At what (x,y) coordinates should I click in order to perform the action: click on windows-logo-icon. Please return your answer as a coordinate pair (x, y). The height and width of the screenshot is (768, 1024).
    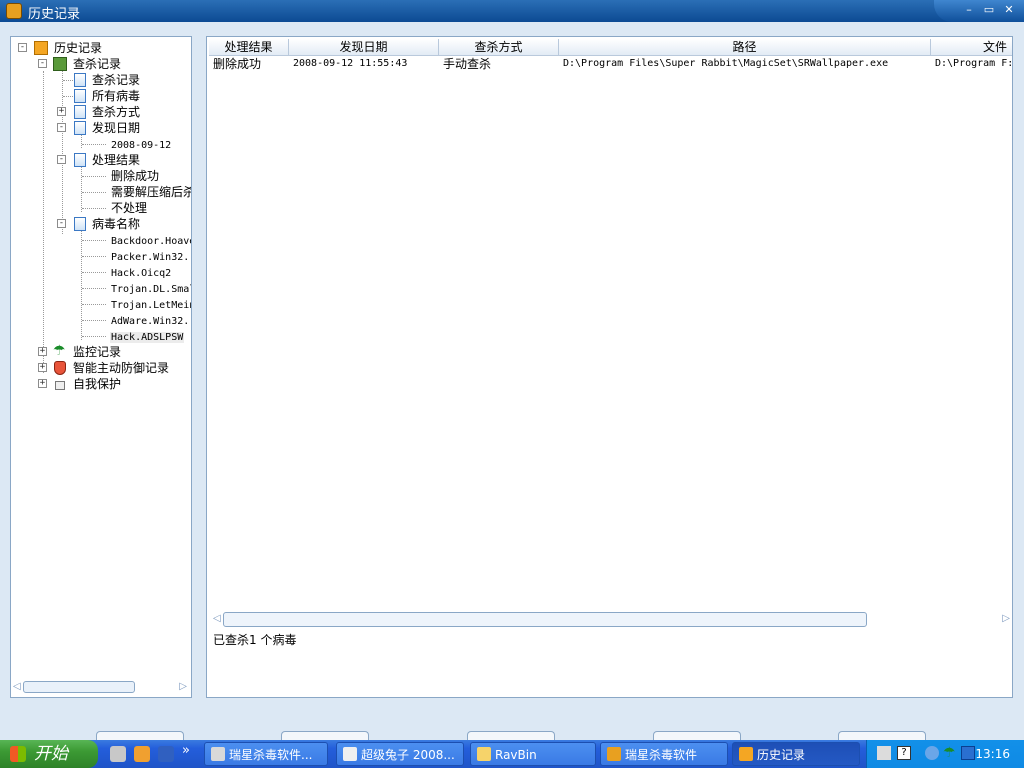
    Looking at the image, I should click on (18, 754).